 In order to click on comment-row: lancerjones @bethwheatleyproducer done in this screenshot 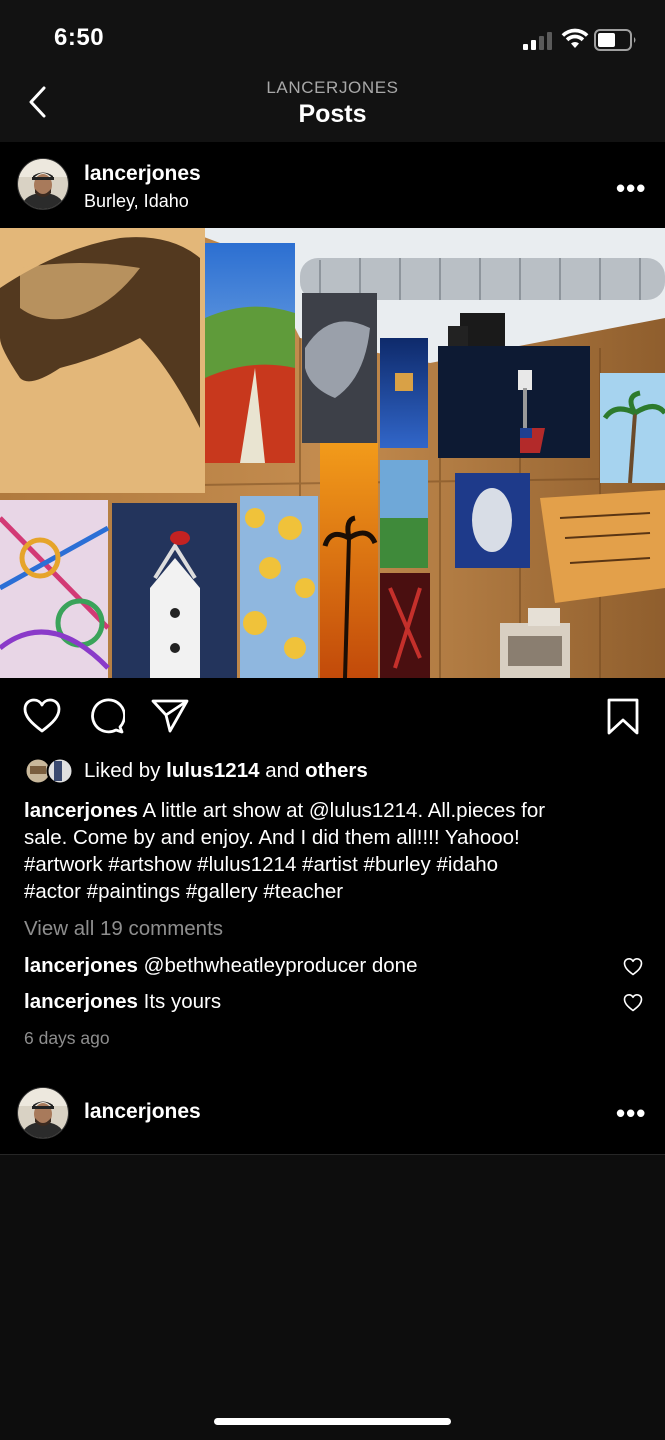, I will do `click(220, 966)`.